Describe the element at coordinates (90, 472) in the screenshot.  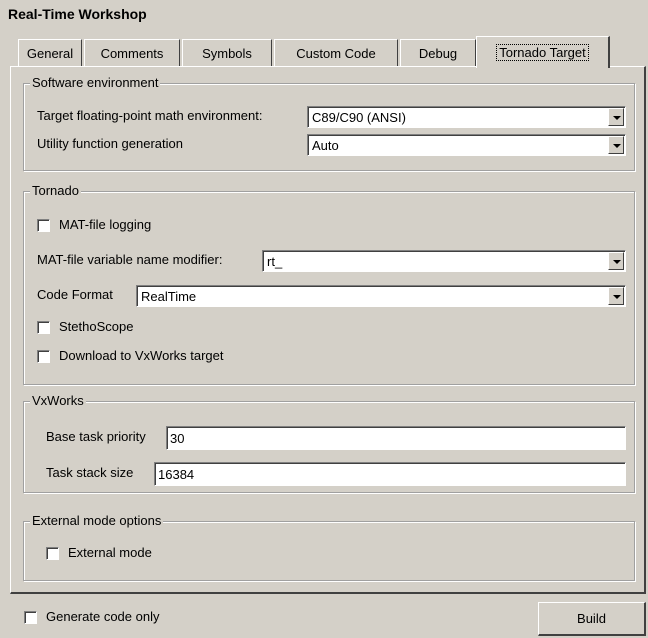
I see `stack-size-label: Task stack size` at that location.